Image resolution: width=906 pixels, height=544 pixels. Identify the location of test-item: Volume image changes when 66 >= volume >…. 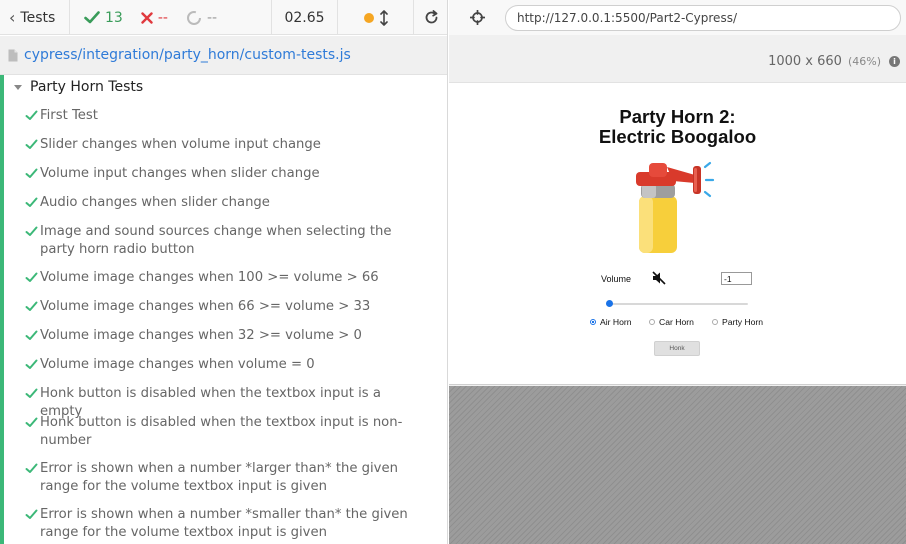
(223, 307).